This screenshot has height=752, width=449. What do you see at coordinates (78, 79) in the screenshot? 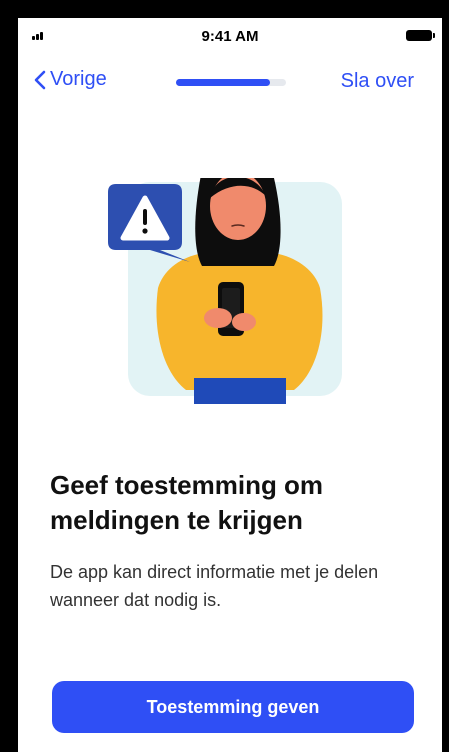
I see `back-label: Vorige` at bounding box center [78, 79].